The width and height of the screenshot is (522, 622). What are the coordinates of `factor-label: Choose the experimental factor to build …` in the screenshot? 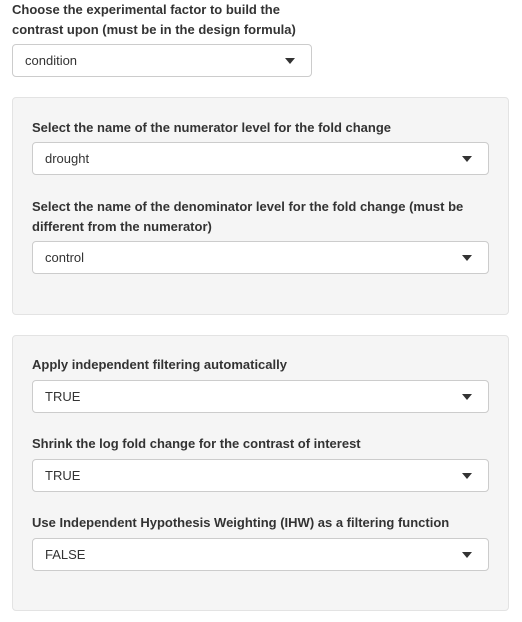 It's located at (154, 19).